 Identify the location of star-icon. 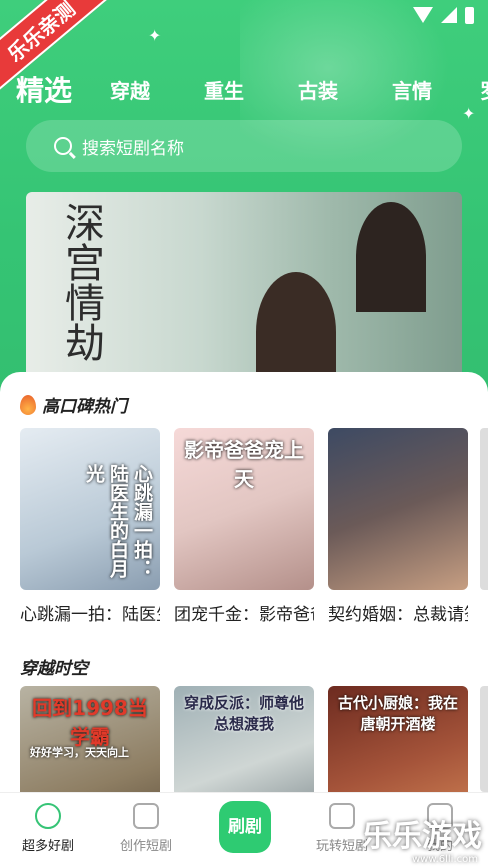
(48, 816).